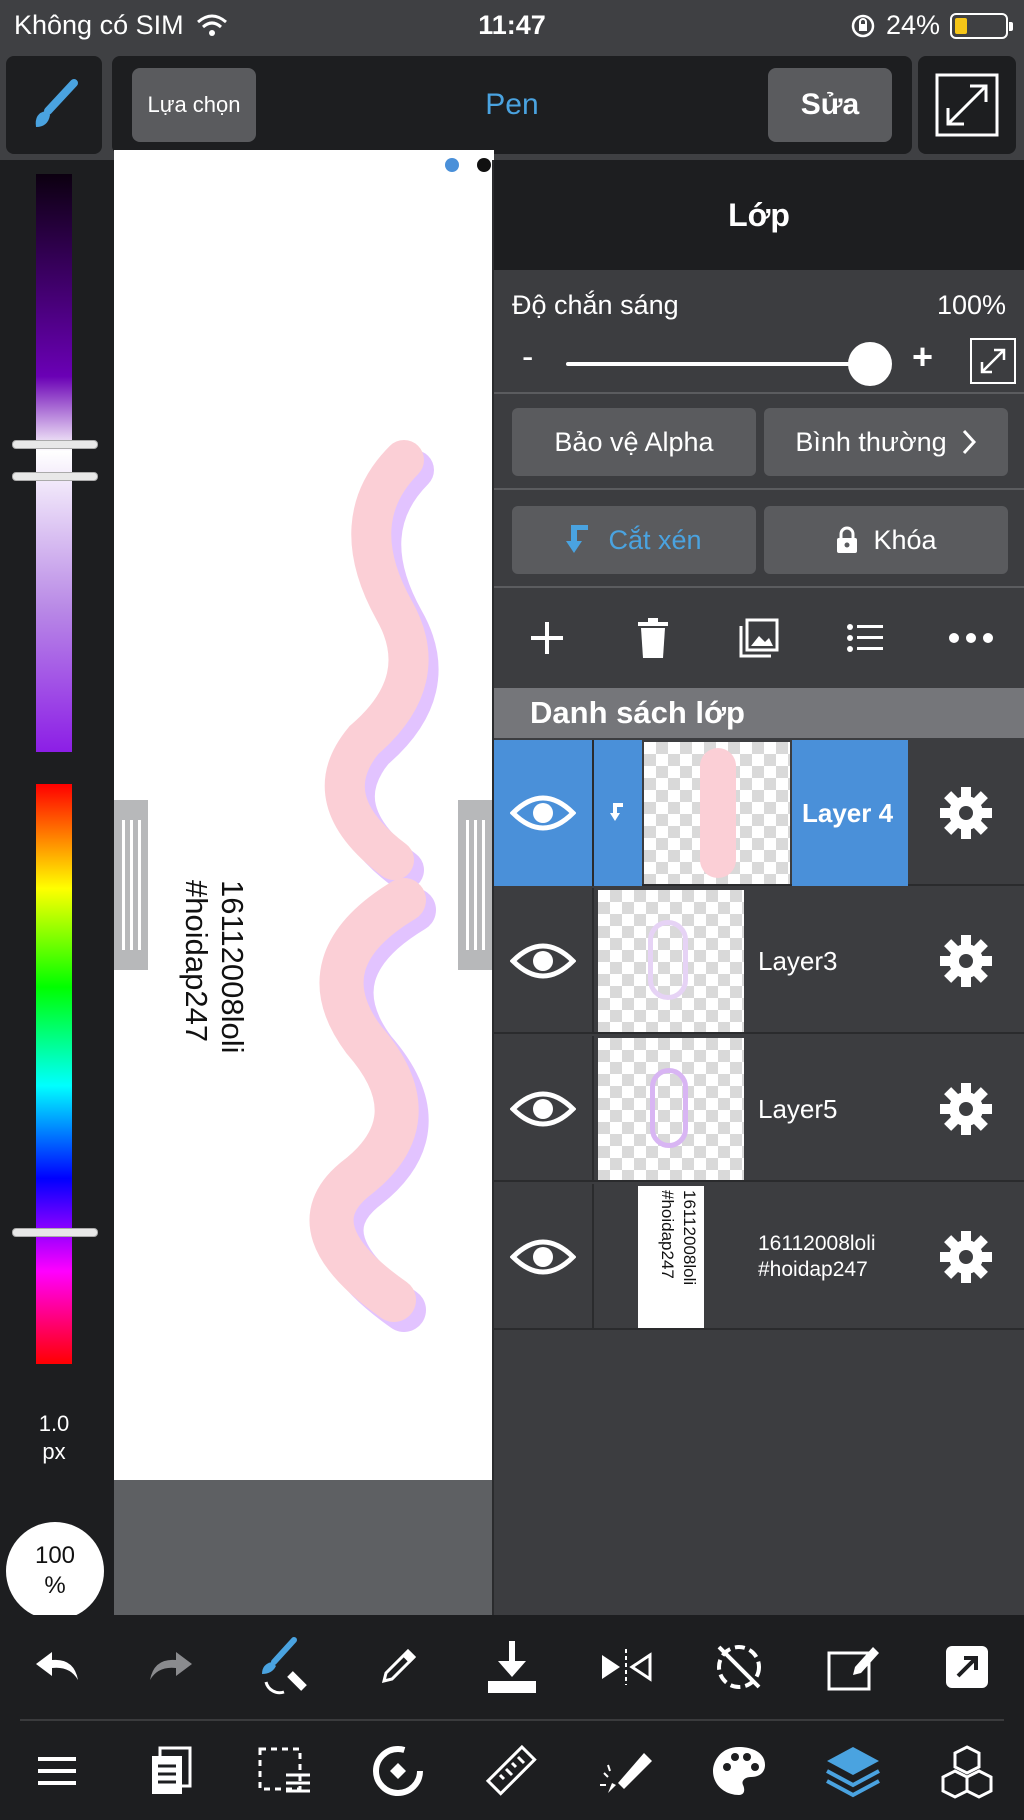 The height and width of the screenshot is (1820, 1024). I want to click on eyedropper-button, so click(398, 1667).